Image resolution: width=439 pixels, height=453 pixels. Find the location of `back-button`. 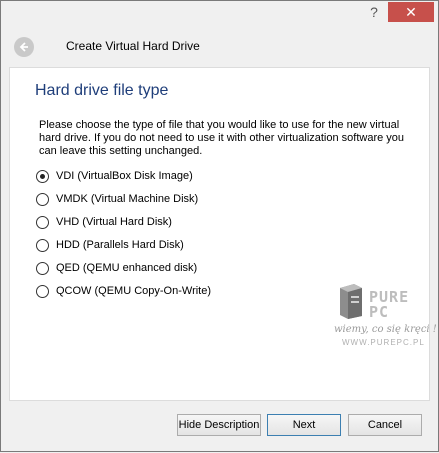

back-button is located at coordinates (24, 47).